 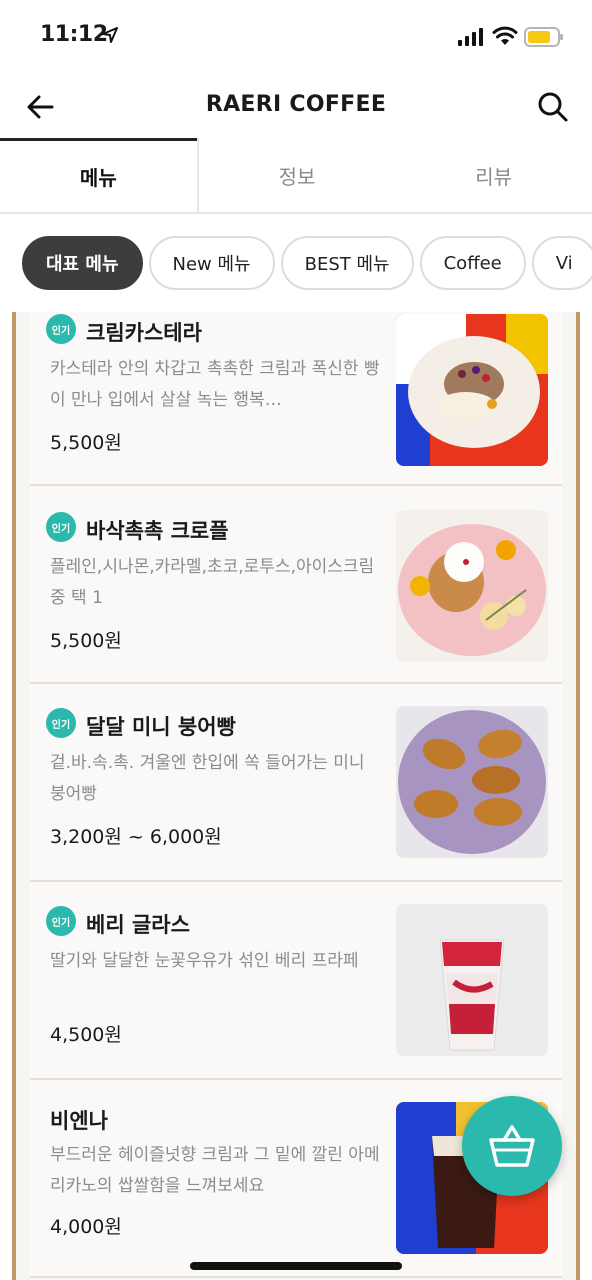 What do you see at coordinates (144, 333) in the screenshot?
I see `menu-item-name: 크림카스테라` at bounding box center [144, 333].